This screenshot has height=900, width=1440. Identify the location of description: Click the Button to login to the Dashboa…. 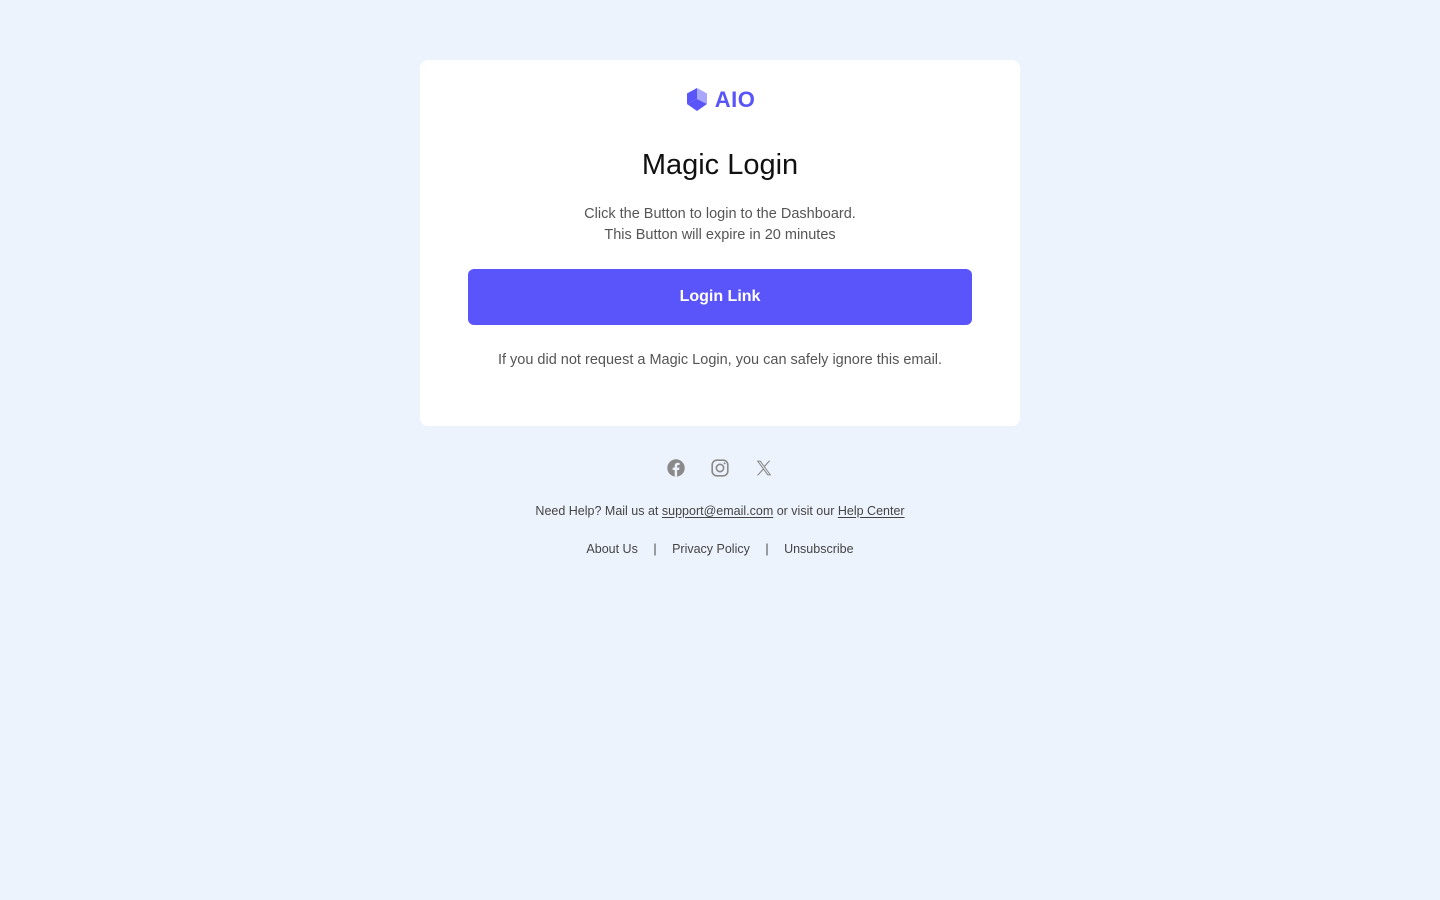
(720, 225).